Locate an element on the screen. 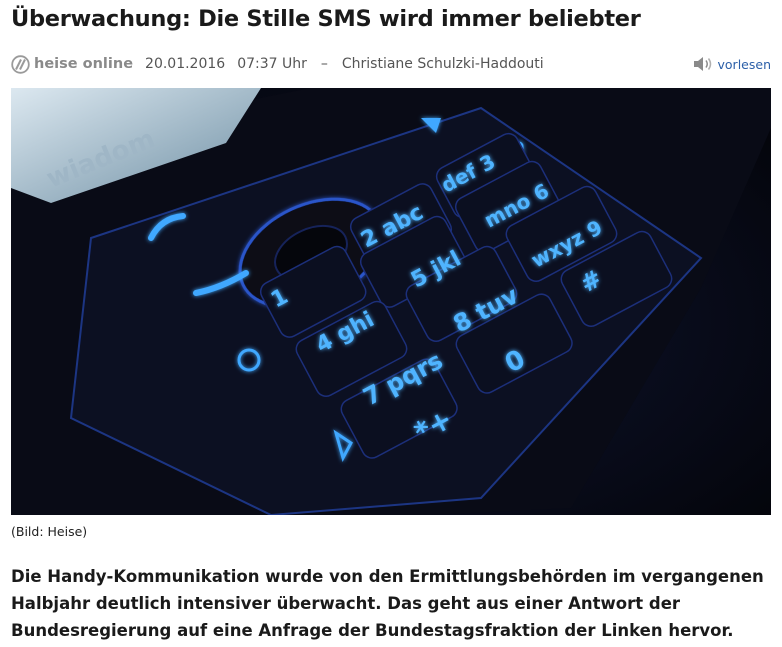 The height and width of the screenshot is (647, 782). heise-logo-icon is located at coordinates (20, 64).